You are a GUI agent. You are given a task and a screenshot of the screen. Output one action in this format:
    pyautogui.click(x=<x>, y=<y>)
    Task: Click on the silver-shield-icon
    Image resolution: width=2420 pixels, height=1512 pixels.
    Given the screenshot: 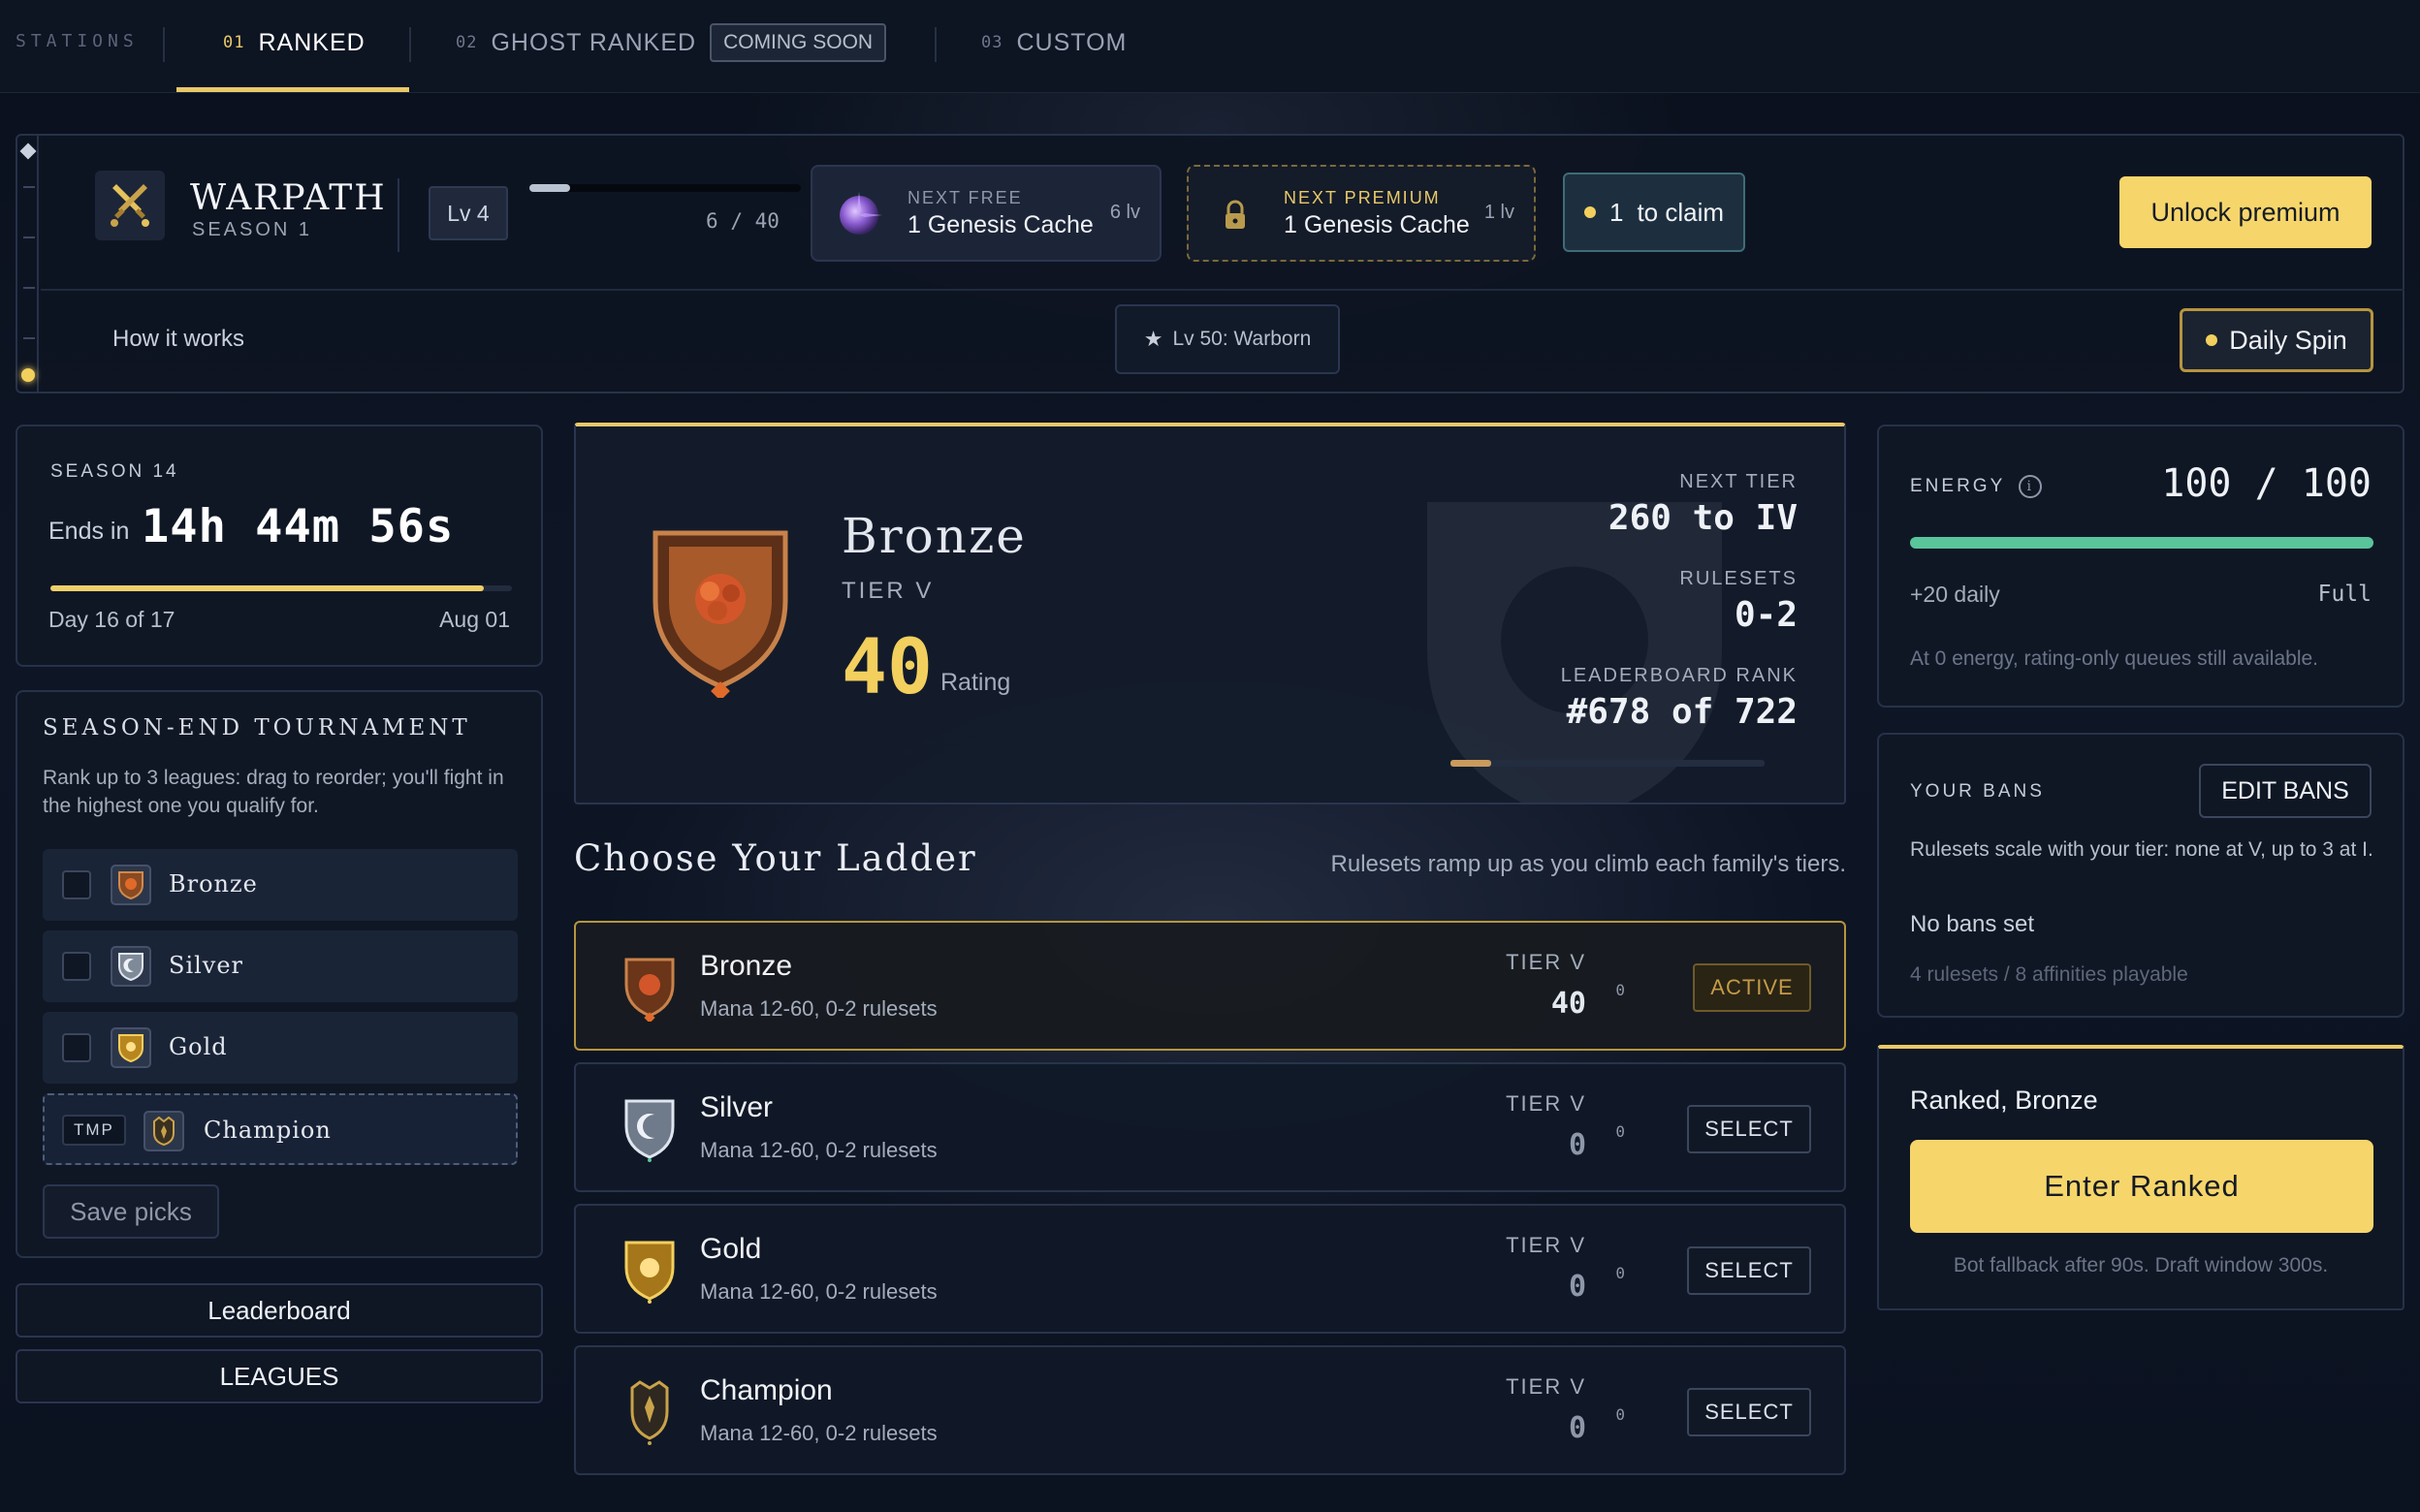 What is the action you would take?
    pyautogui.click(x=649, y=1129)
    